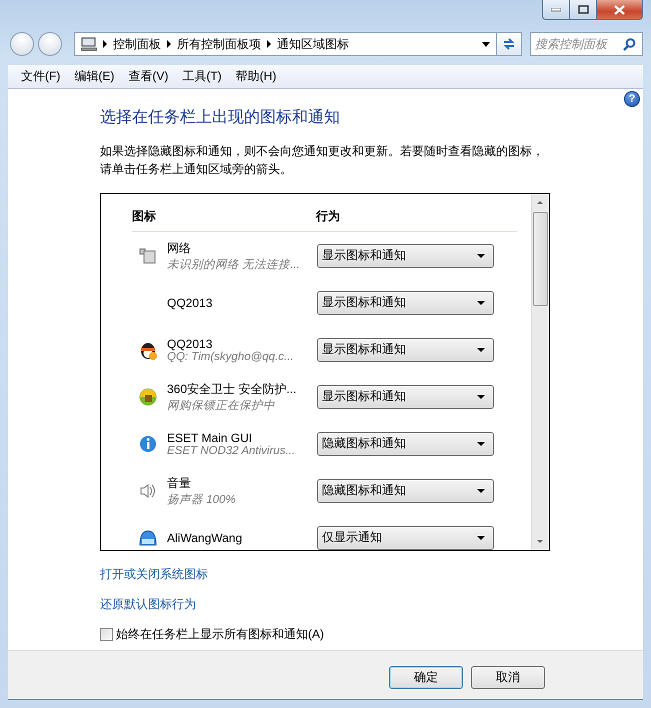  I want to click on minimize-icon, so click(556, 10).